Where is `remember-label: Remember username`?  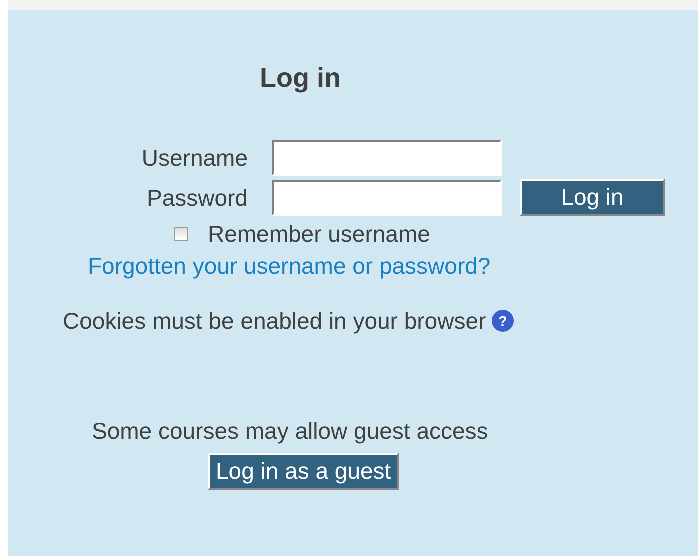 remember-label: Remember username is located at coordinates (319, 234).